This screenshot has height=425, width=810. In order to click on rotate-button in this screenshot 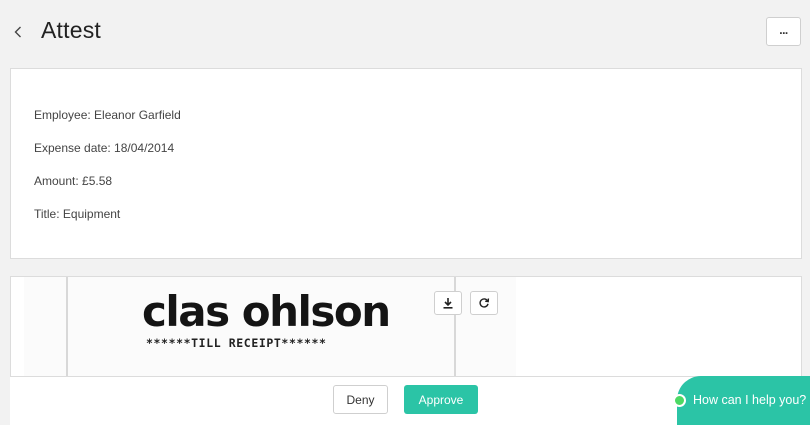, I will do `click(484, 303)`.